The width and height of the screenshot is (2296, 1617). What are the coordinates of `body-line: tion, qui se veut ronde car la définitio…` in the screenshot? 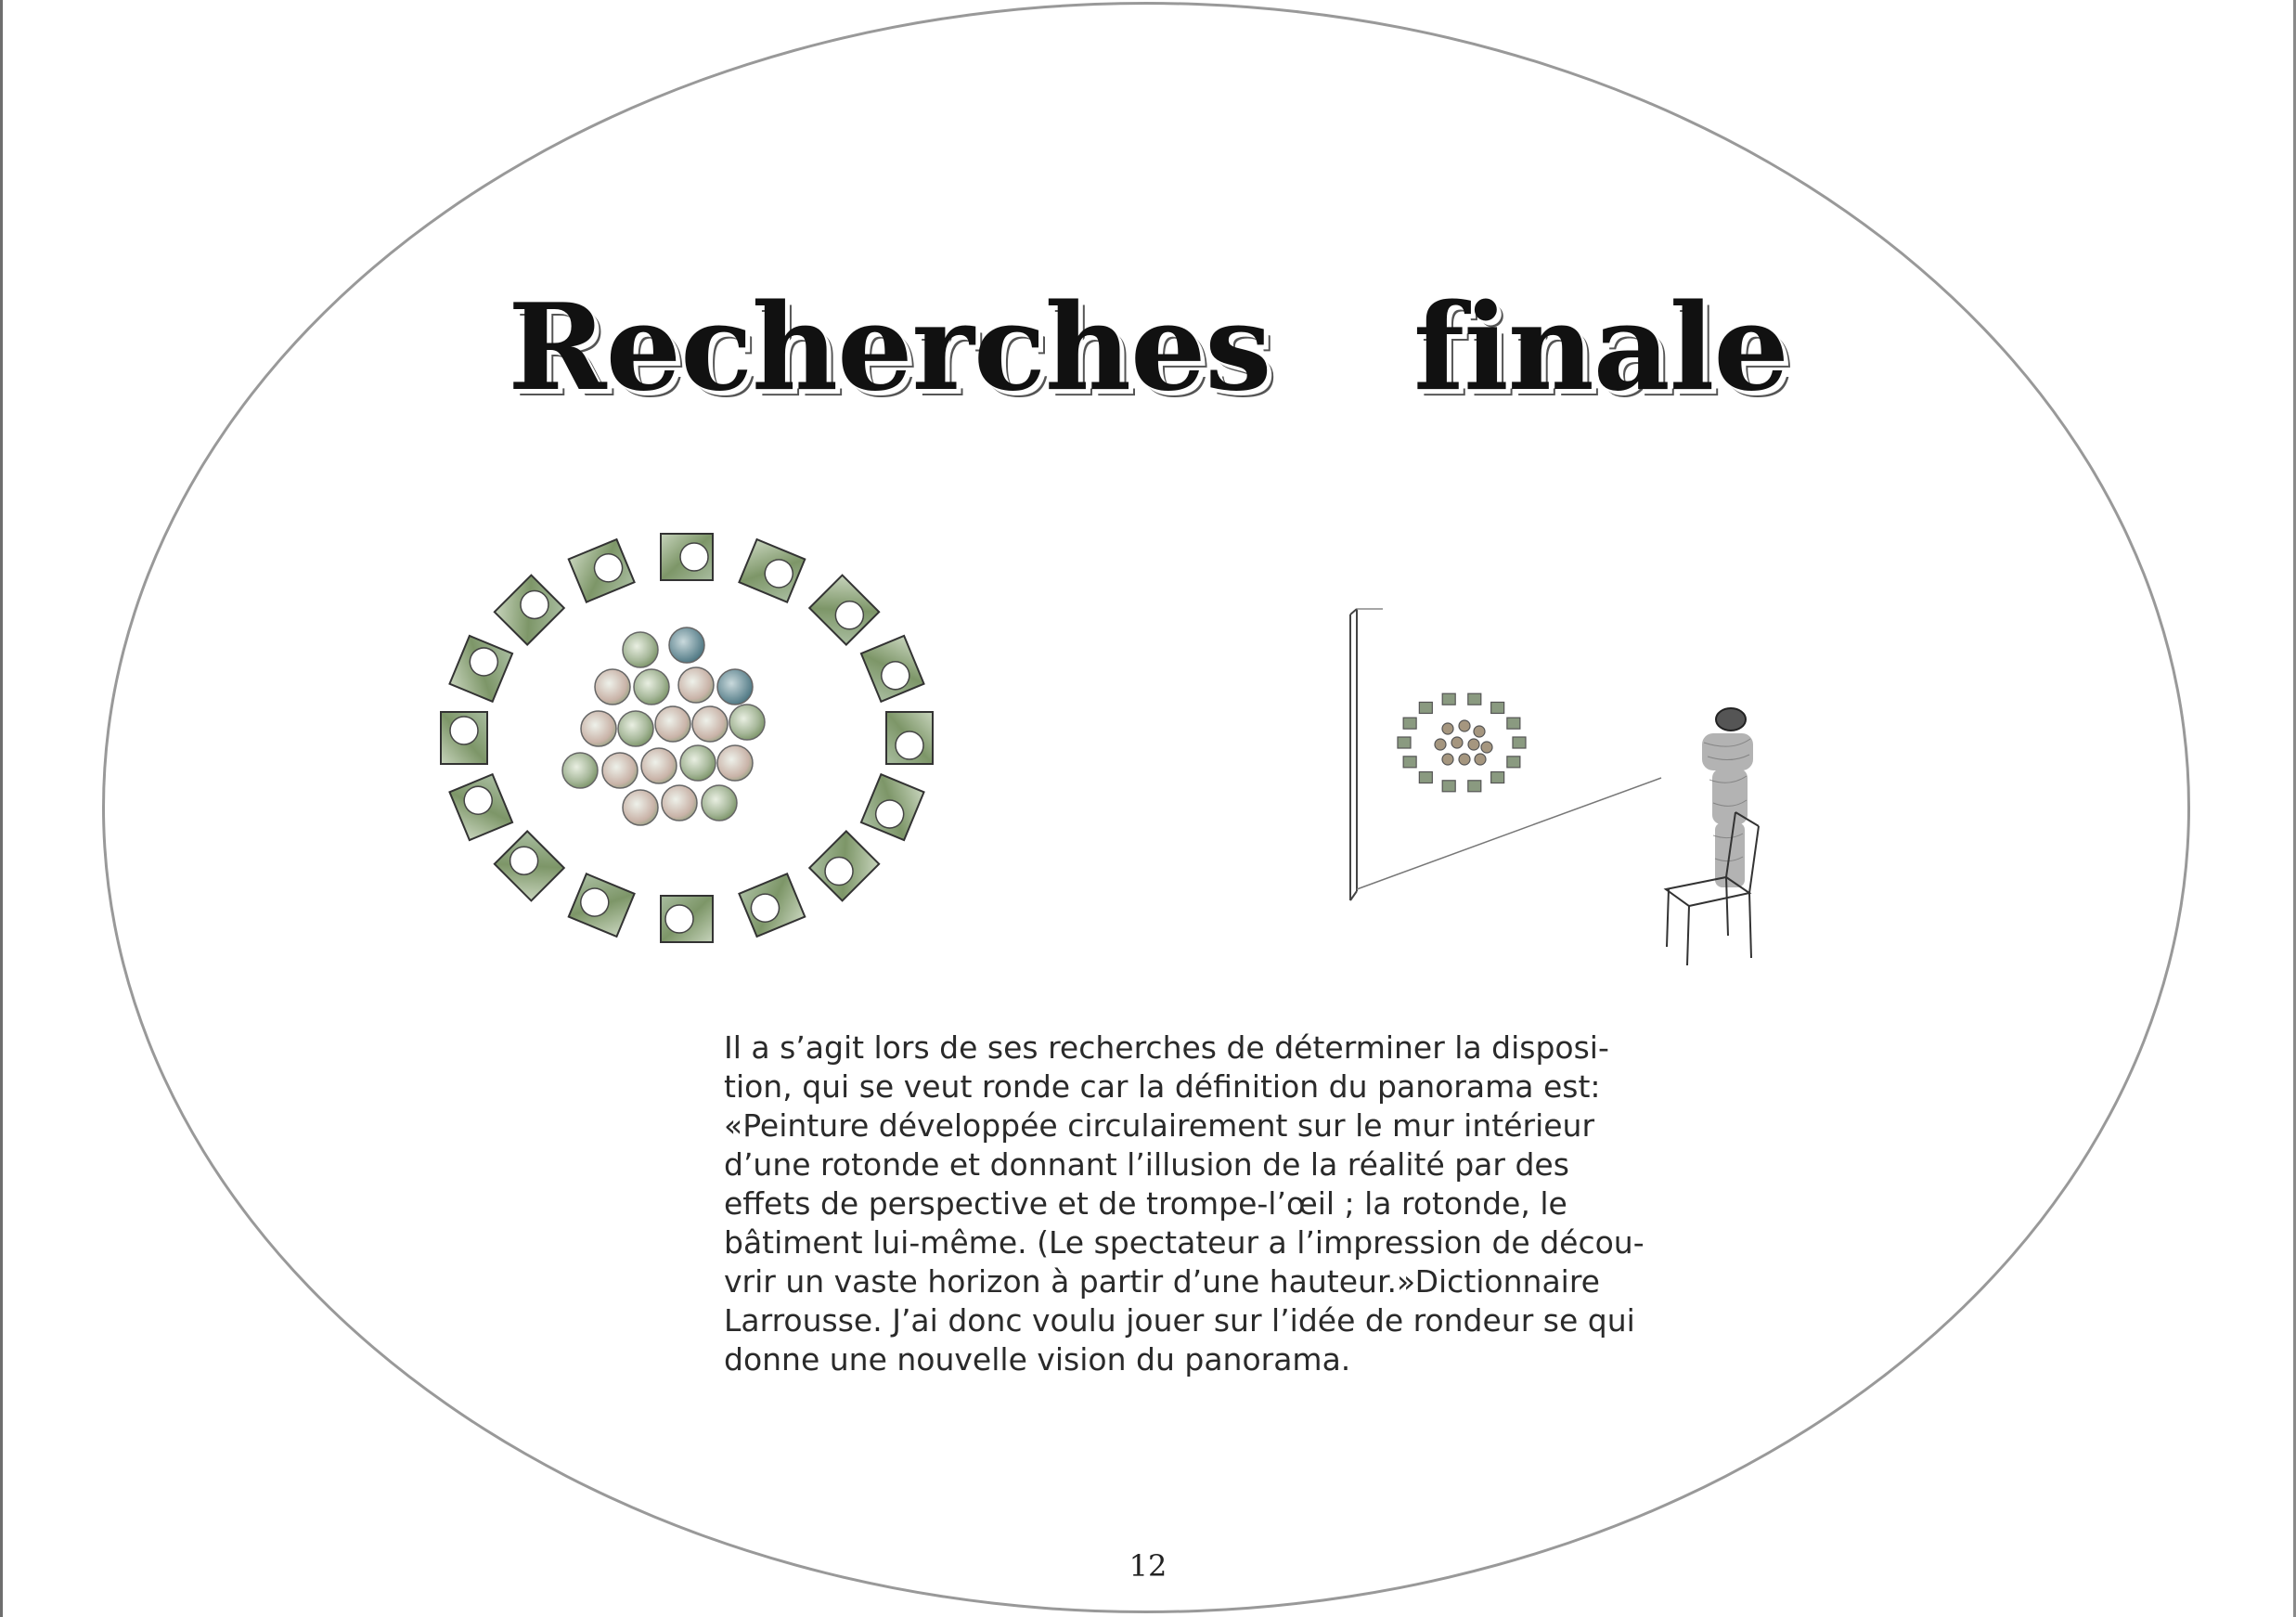 It's located at (1162, 1086).